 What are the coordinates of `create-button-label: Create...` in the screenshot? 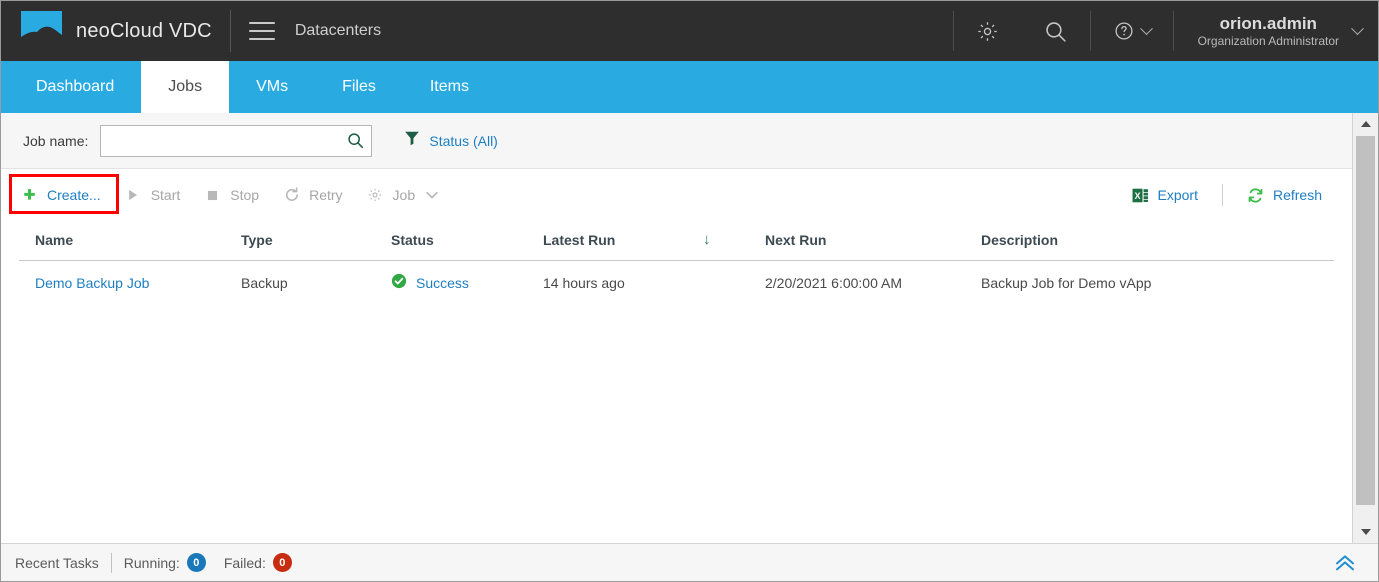 It's located at (74, 195).